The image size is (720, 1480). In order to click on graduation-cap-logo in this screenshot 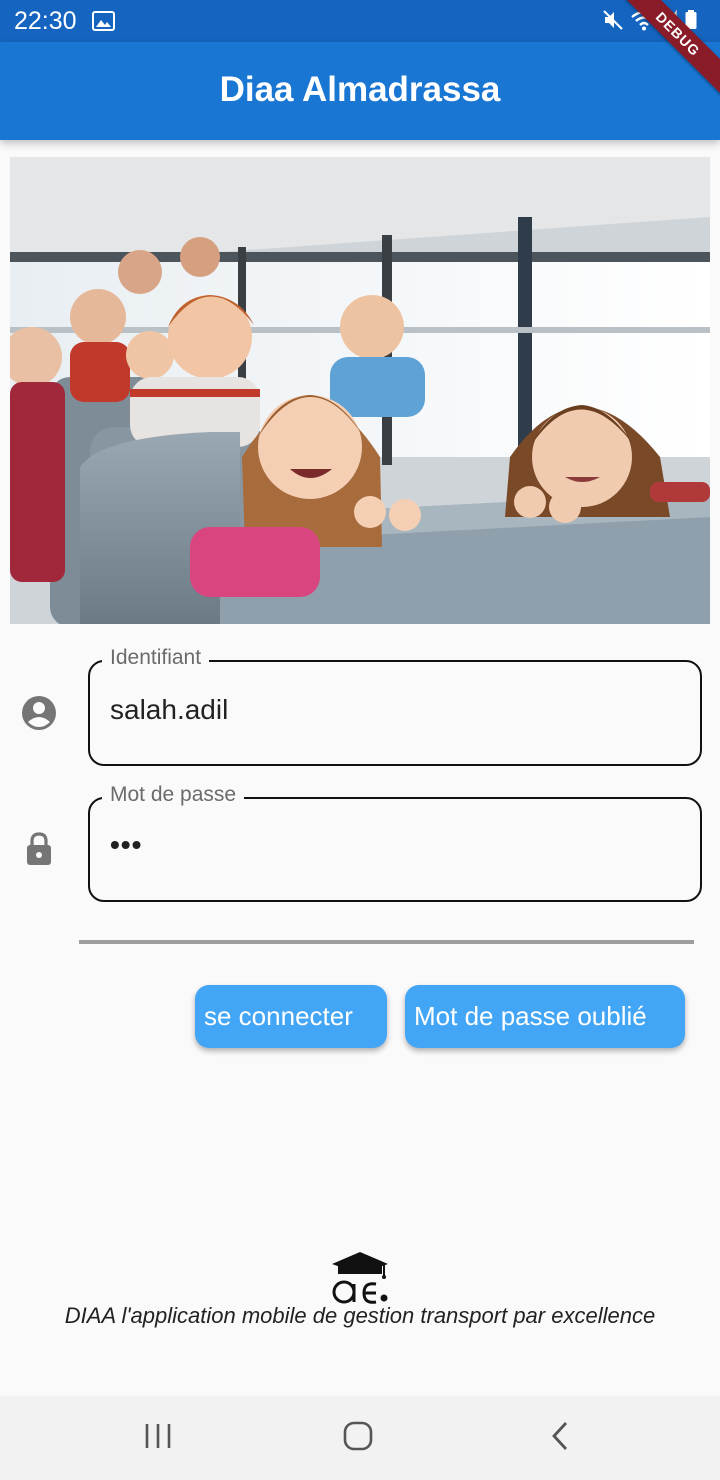, I will do `click(360, 1278)`.